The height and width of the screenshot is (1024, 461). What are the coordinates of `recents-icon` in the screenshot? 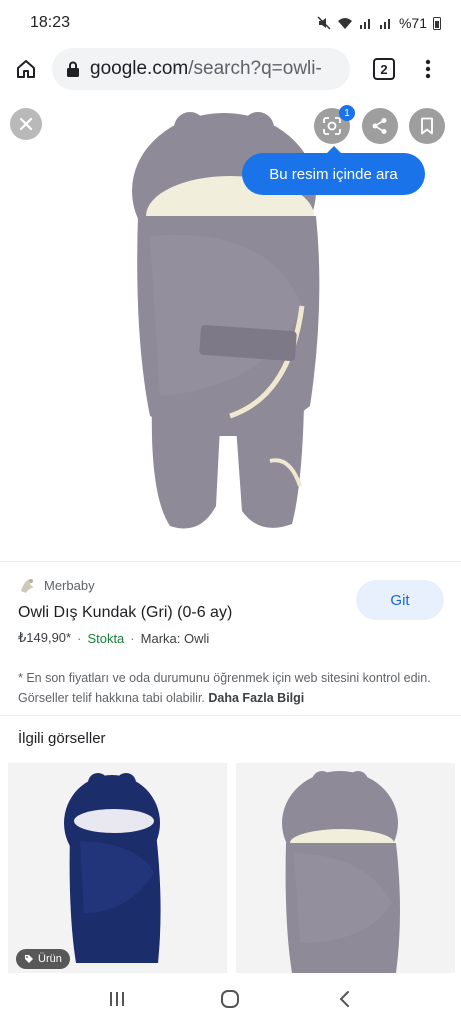 It's located at (116, 999).